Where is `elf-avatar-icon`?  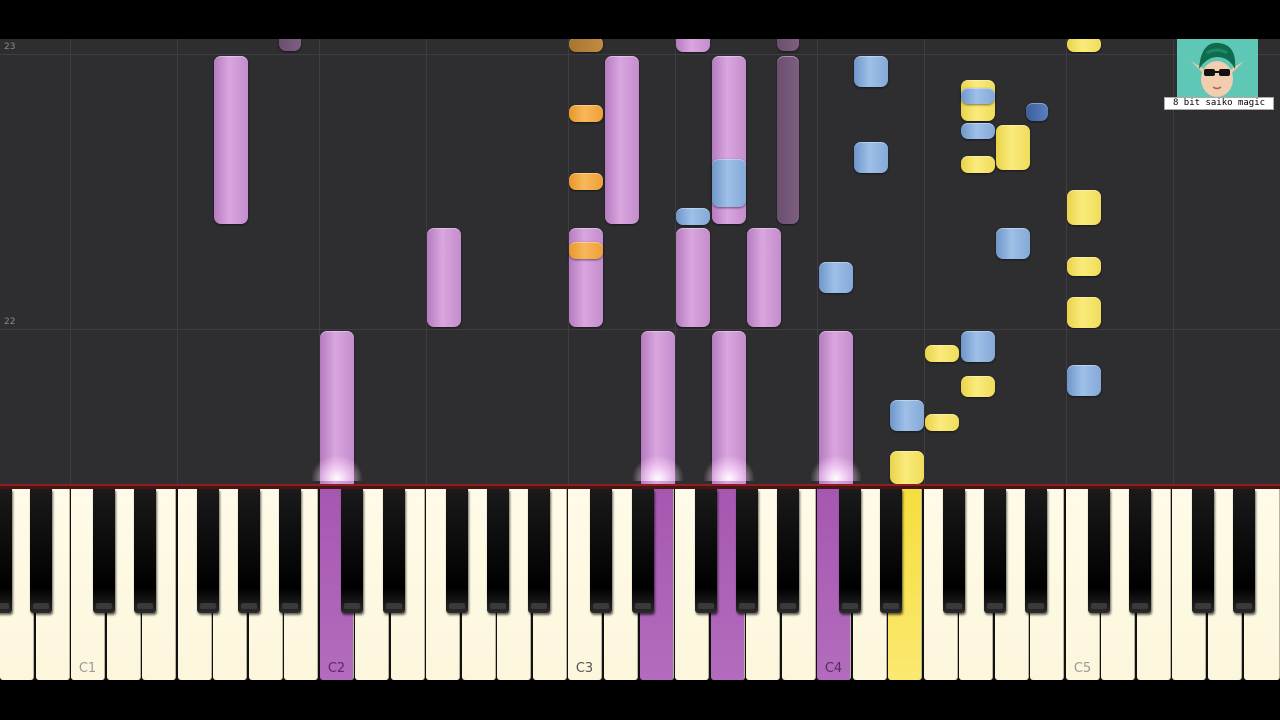 elf-avatar-icon is located at coordinates (1217, 68).